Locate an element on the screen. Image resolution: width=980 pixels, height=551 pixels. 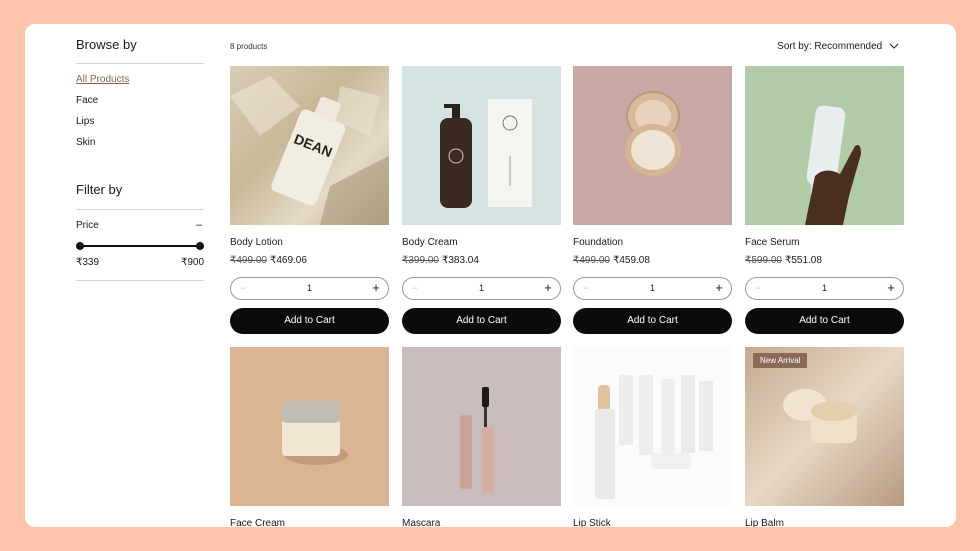
product-price: ₹499.00 ₹459.08 is located at coordinates (611, 260).